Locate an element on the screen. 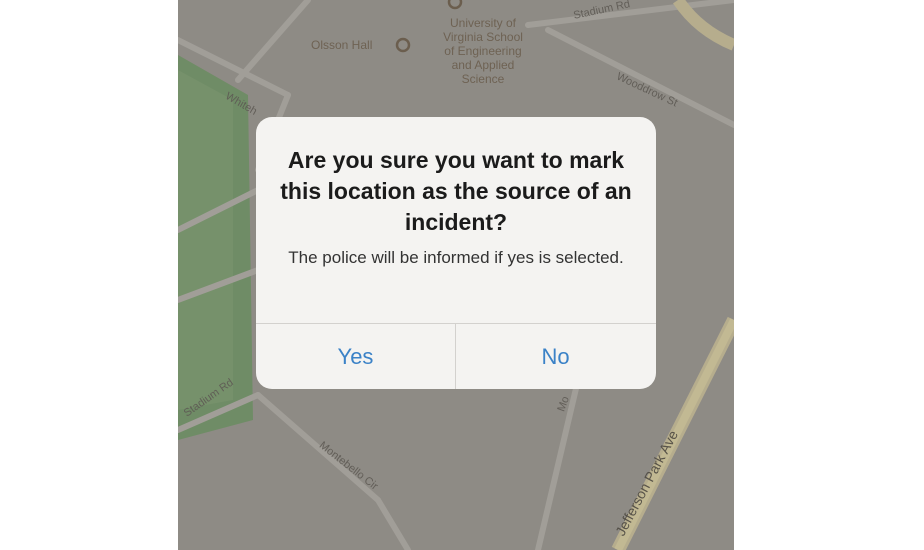  yes-button: Yes is located at coordinates (355, 356).